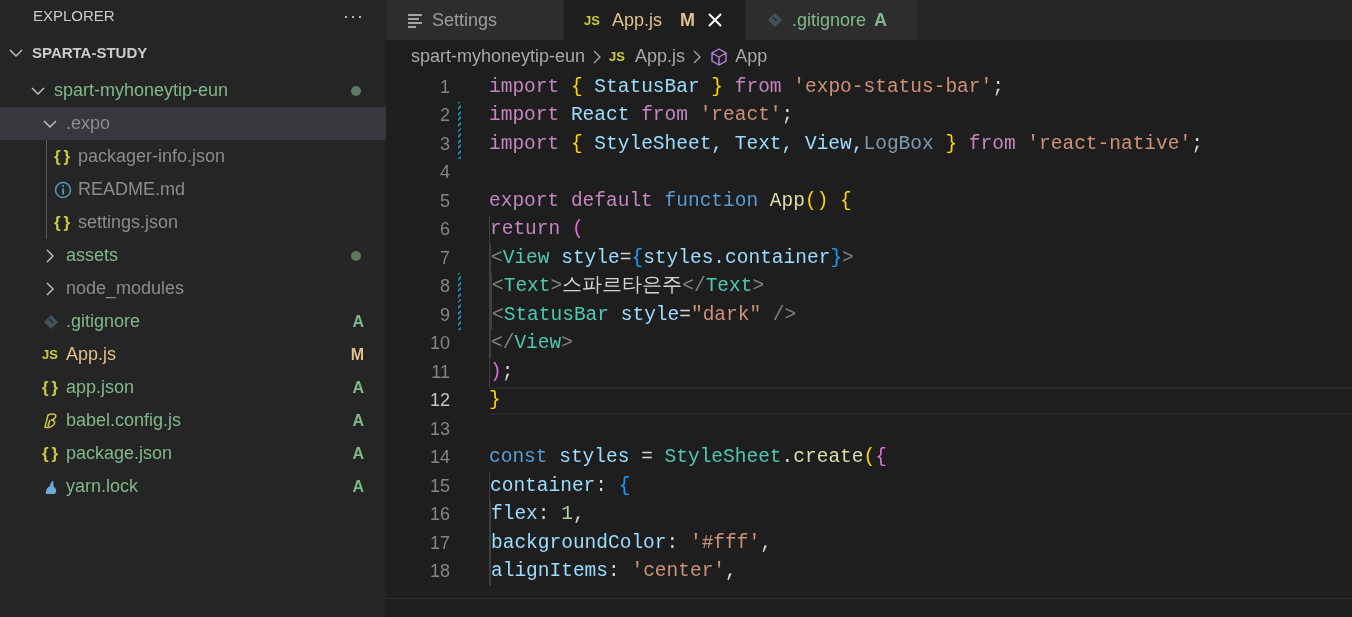 This screenshot has height=617, width=1352. Describe the element at coordinates (63, 189) in the screenshot. I see `info-icon` at that location.